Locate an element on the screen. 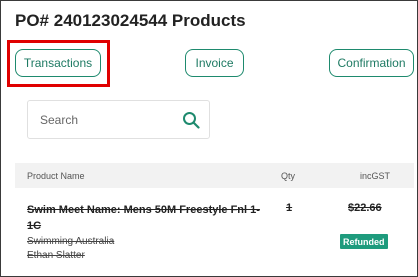 The width and height of the screenshot is (418, 277). transactions-button: Transactions is located at coordinates (58, 63).